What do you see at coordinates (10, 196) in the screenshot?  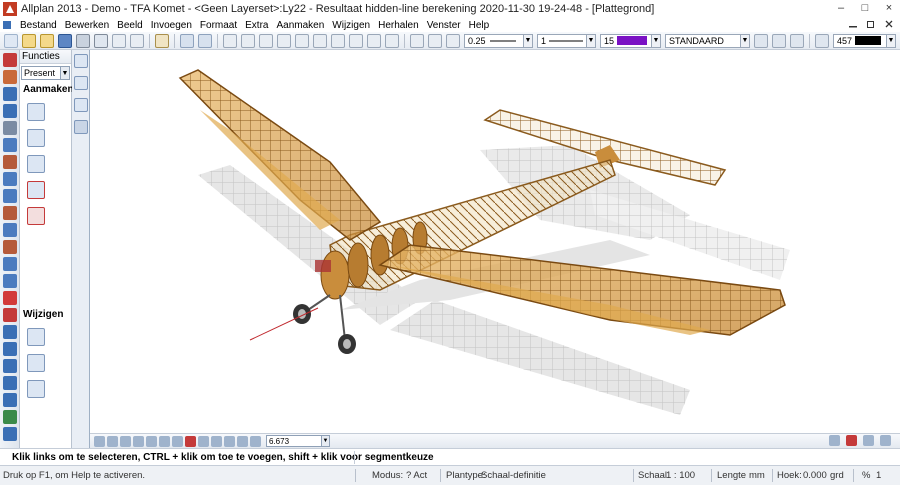 I see `stair-icon` at bounding box center [10, 196].